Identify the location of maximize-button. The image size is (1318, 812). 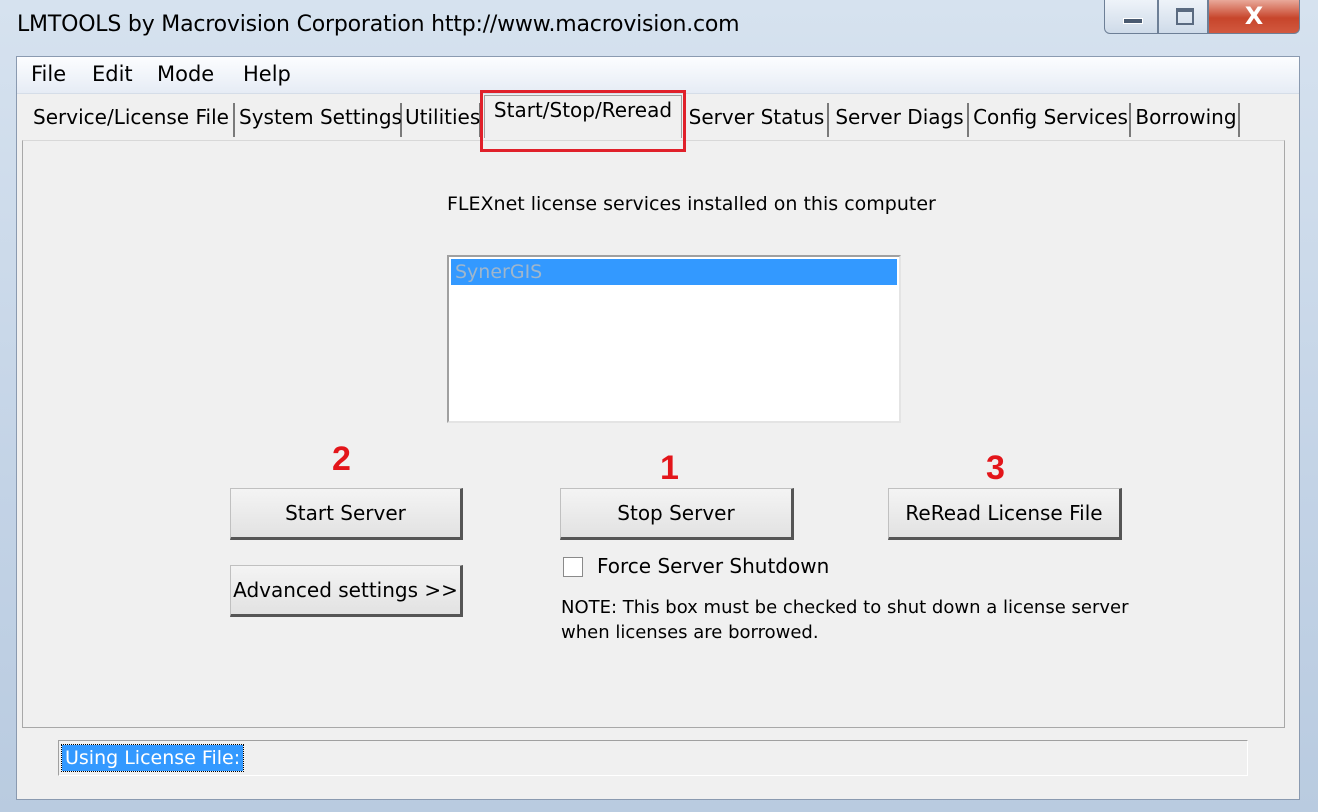
(1183, 17).